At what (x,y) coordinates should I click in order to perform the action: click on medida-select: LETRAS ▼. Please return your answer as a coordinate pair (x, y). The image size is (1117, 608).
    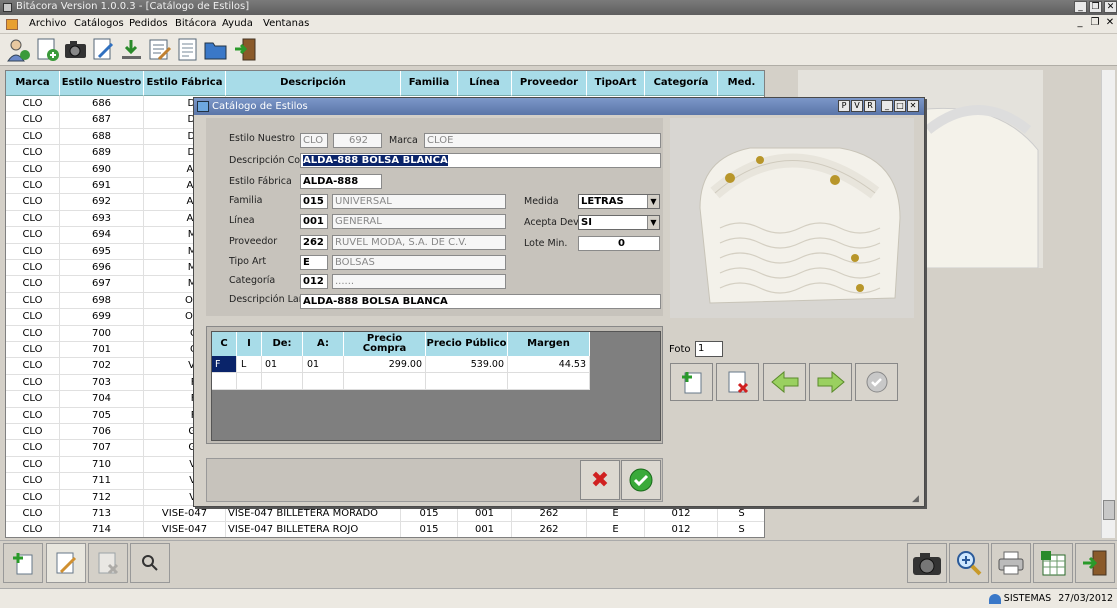
    Looking at the image, I should click on (619, 201).